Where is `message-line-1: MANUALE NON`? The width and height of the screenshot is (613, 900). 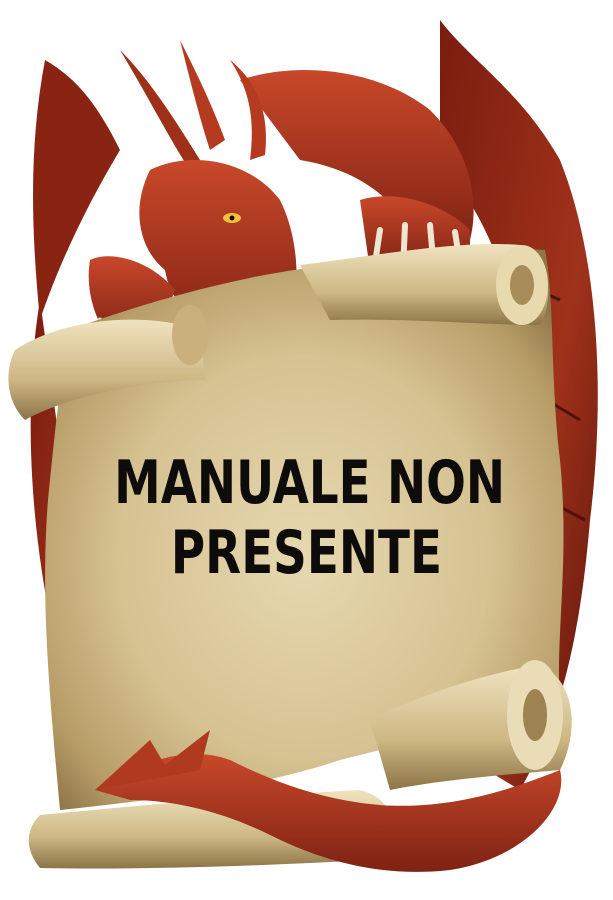 message-line-1: MANUALE NON is located at coordinates (310, 483).